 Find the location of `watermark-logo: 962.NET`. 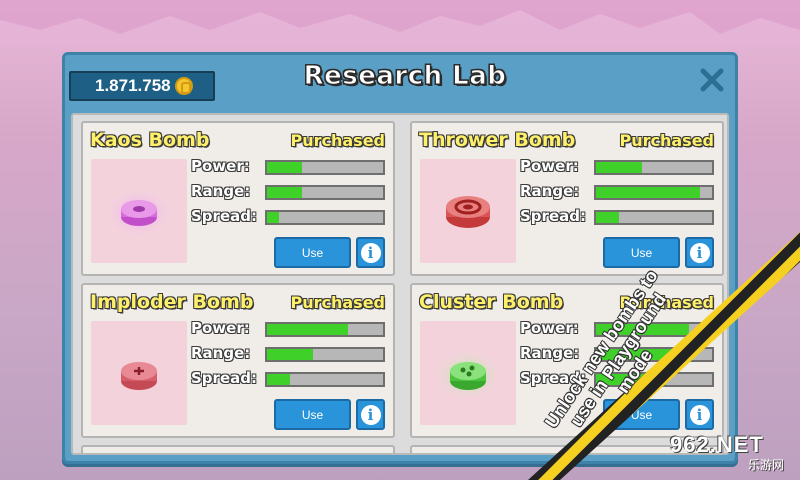

watermark-logo: 962.NET is located at coordinates (717, 444).